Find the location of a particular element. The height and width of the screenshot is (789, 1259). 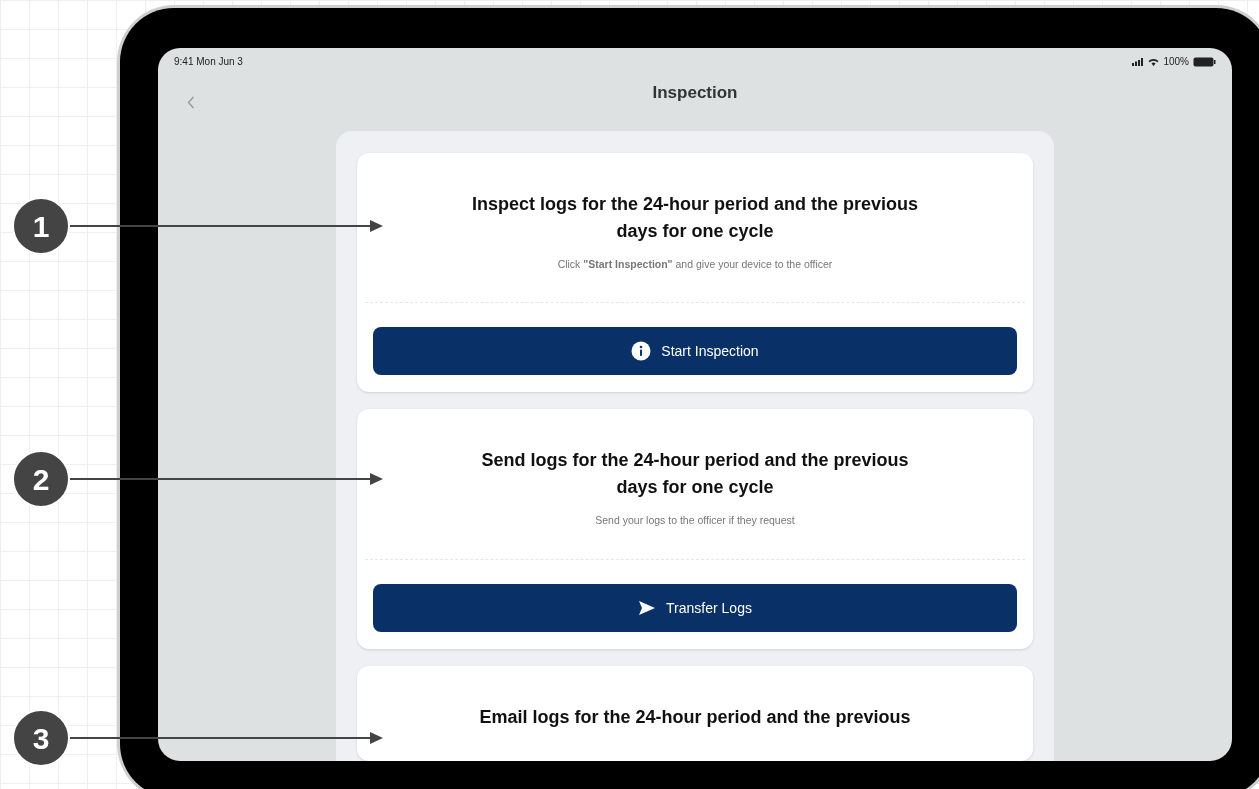

status-time: 9:41 Mon Jun 3 is located at coordinates (208, 62).